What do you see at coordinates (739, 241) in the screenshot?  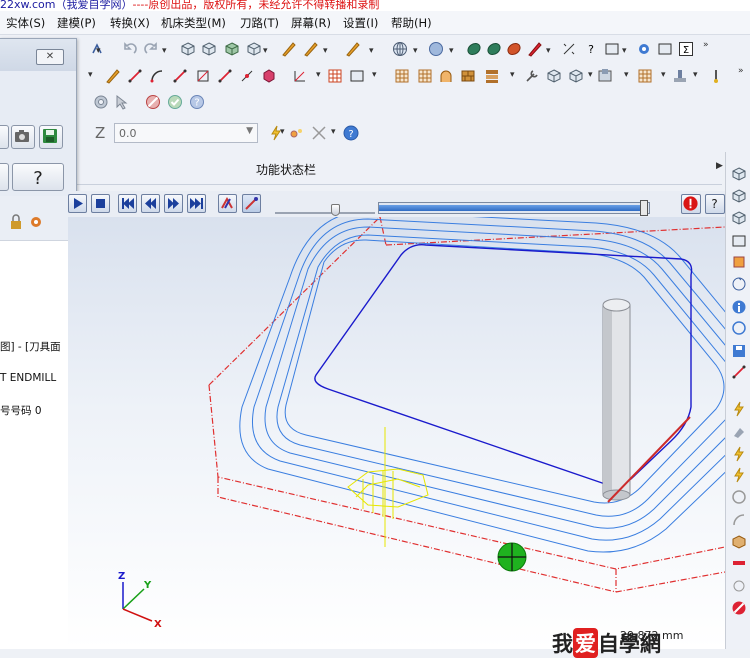 I see `window-icon` at bounding box center [739, 241].